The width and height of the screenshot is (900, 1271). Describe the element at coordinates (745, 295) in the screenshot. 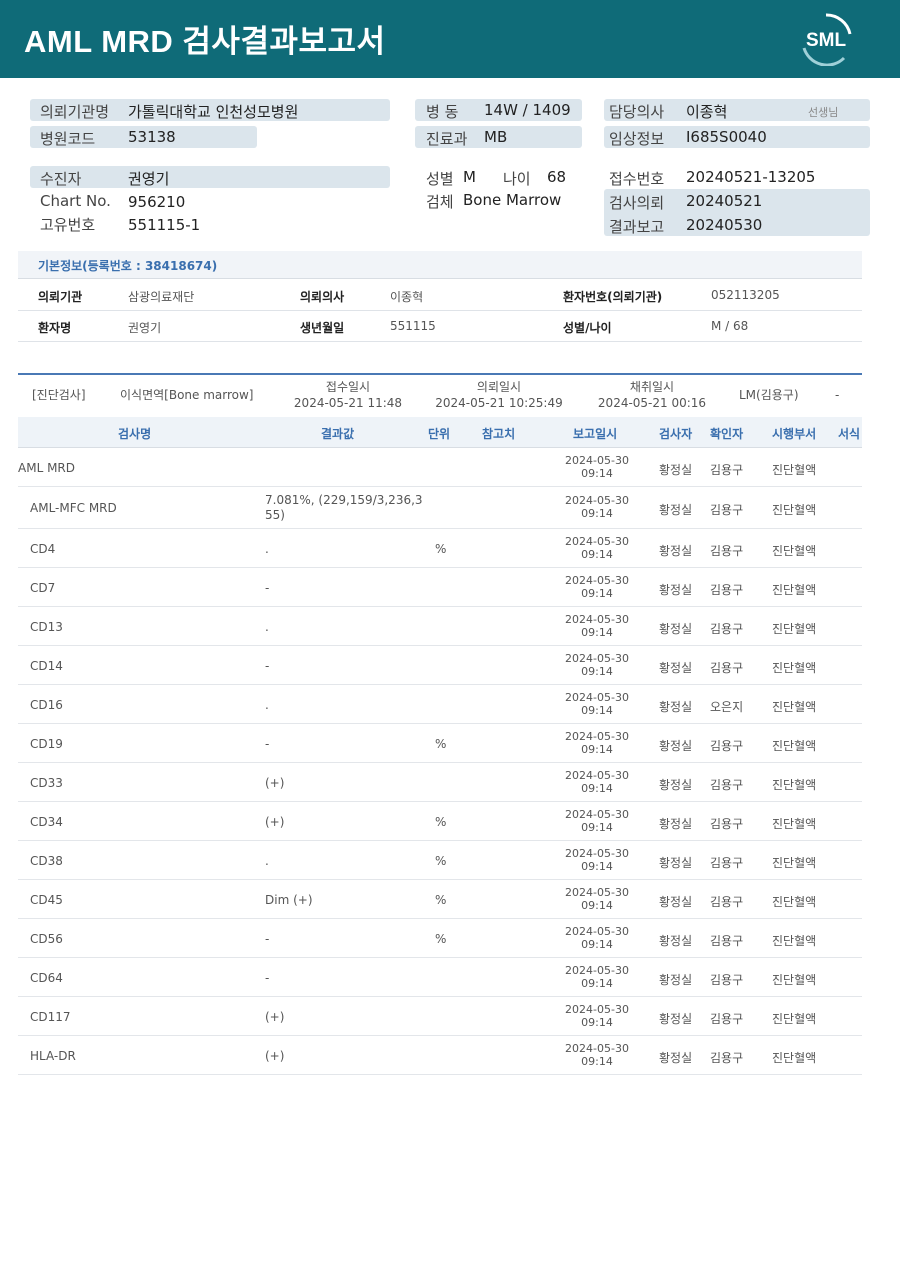

I see `bi-value: 052113205` at that location.